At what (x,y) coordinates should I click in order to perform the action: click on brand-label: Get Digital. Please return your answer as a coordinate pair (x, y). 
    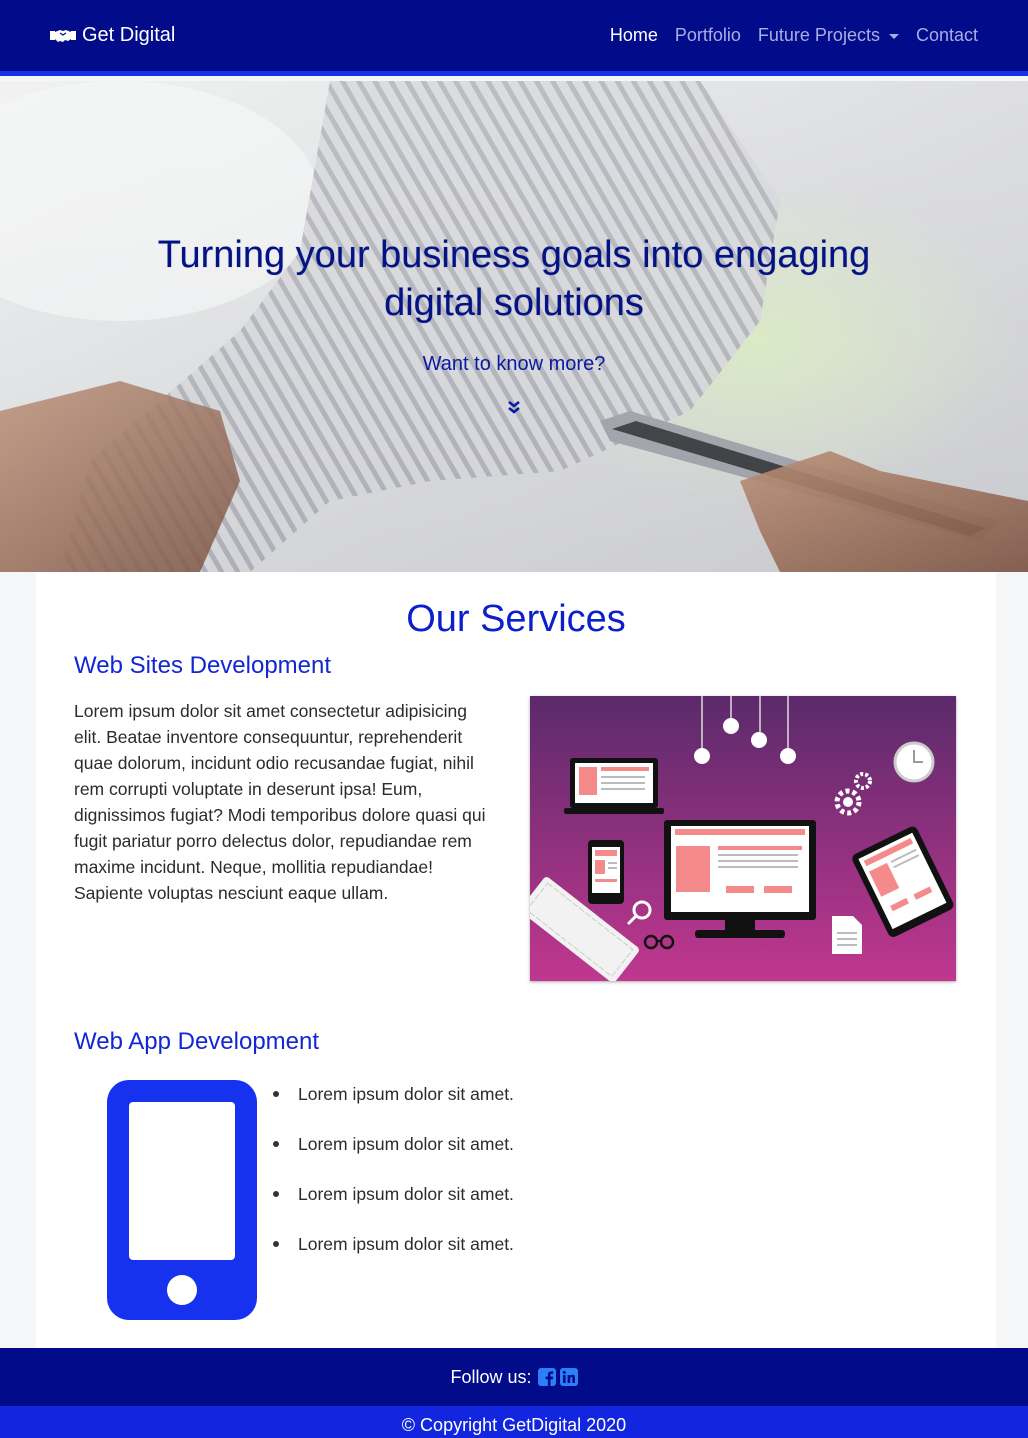
    Looking at the image, I should click on (129, 35).